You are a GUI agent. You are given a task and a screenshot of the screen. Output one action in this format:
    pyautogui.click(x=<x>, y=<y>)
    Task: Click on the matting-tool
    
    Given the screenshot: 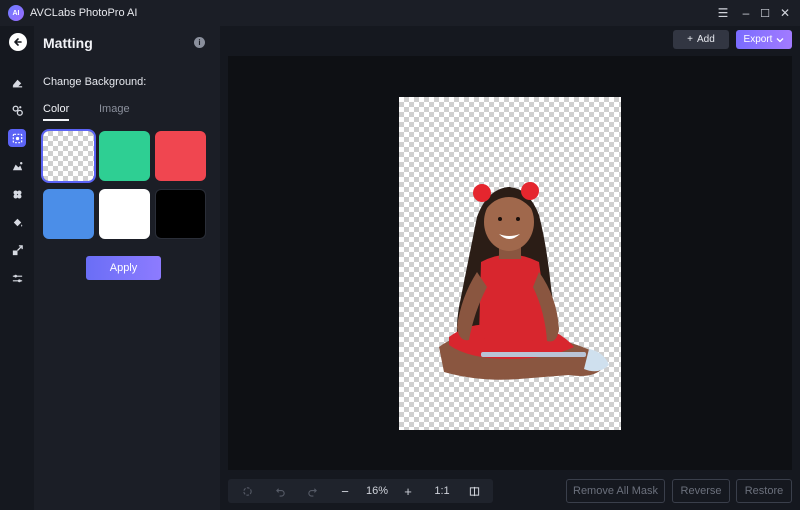 What is the action you would take?
    pyautogui.click(x=17, y=138)
    